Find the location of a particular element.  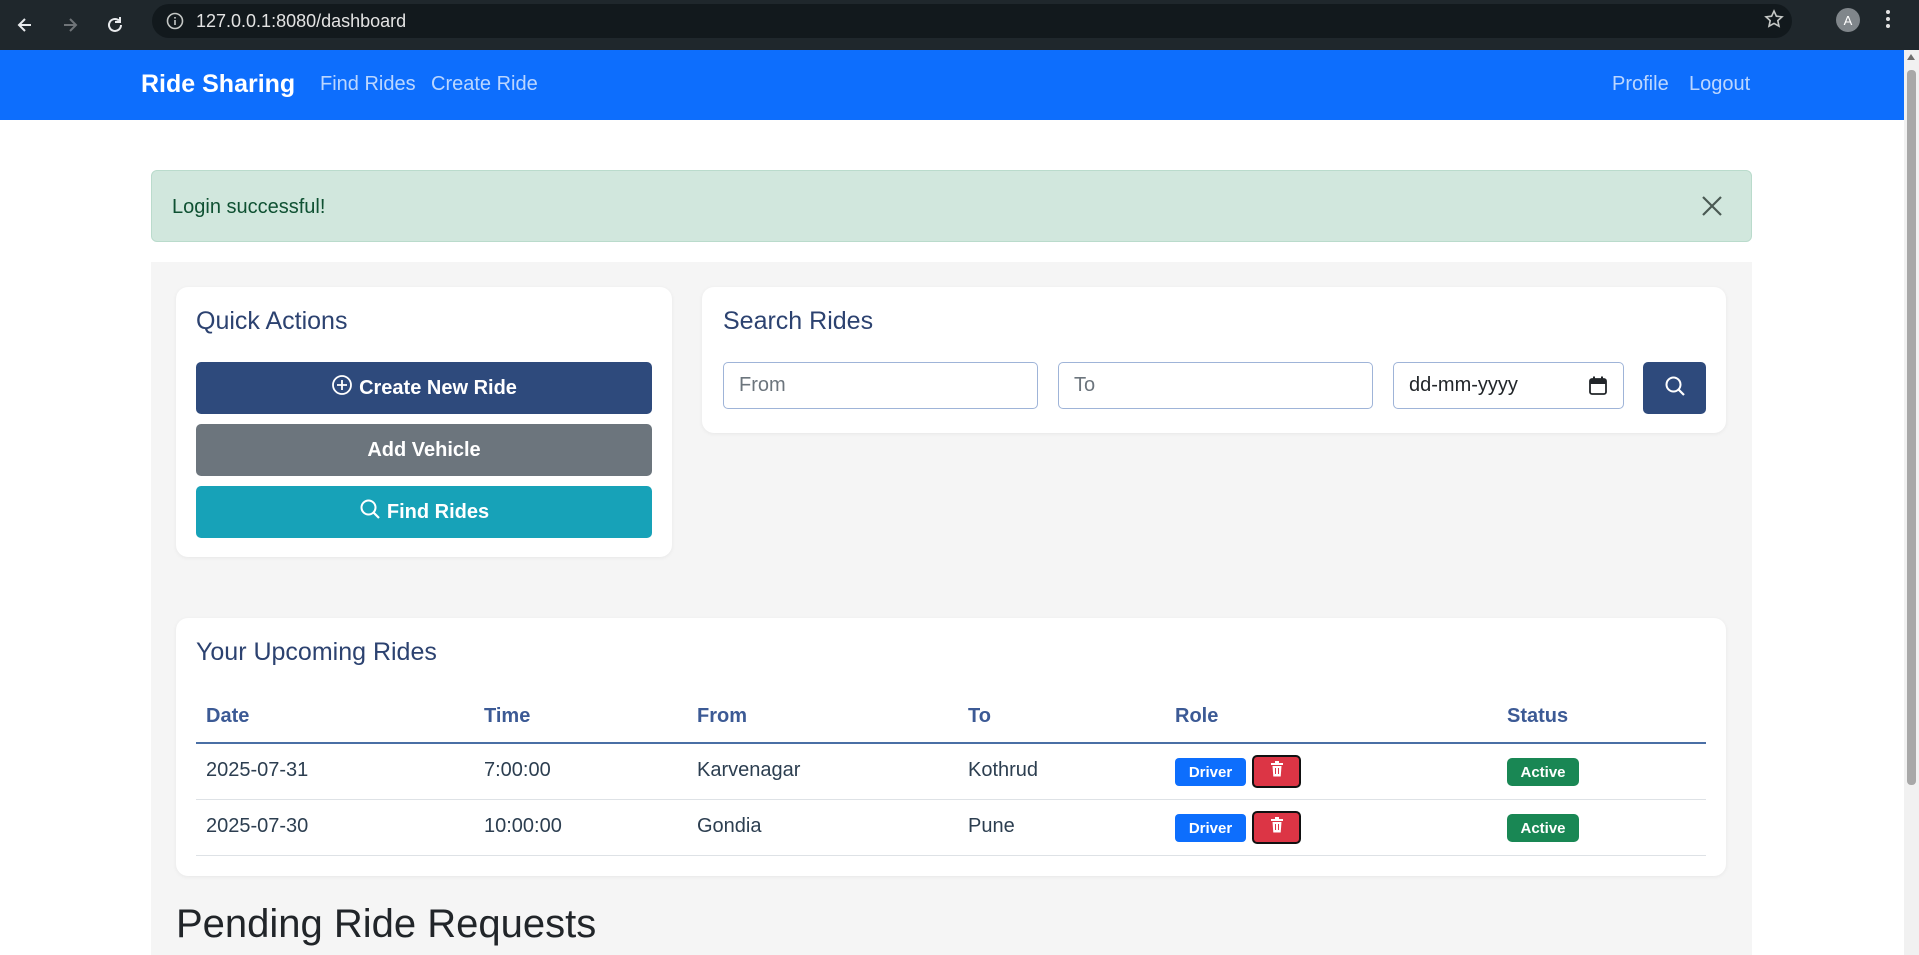

header-to: To is located at coordinates (979, 716).